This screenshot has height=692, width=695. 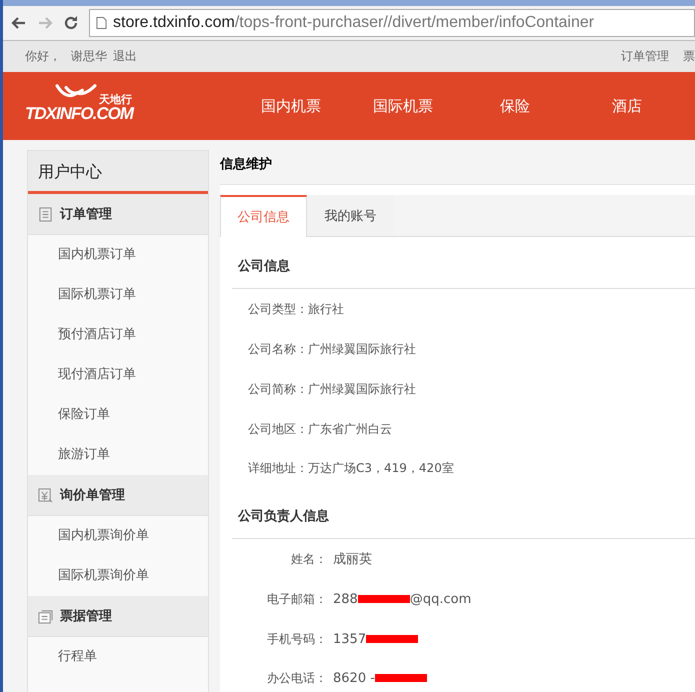 What do you see at coordinates (45, 616) in the screenshot?
I see `documents-icon` at bounding box center [45, 616].